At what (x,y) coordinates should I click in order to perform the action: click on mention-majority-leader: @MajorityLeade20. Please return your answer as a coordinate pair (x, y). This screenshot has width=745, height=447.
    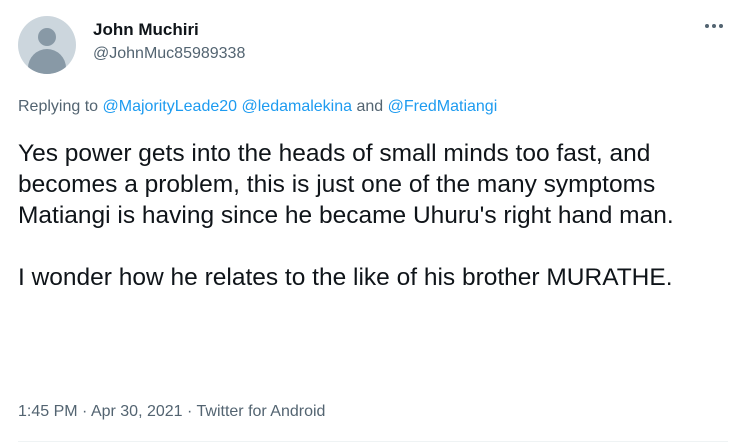
    Looking at the image, I should click on (170, 106).